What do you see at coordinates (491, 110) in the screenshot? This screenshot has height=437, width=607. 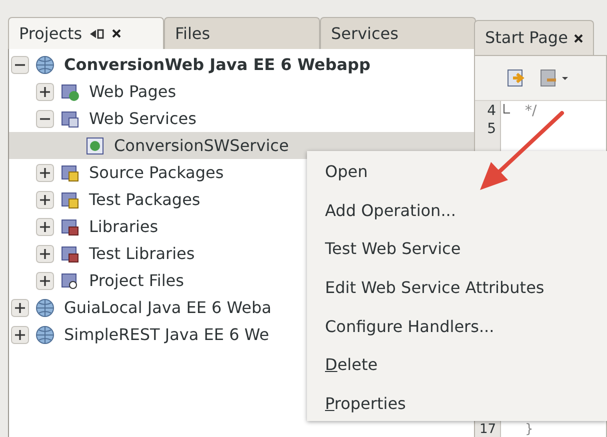 I see `line-number: 4` at bounding box center [491, 110].